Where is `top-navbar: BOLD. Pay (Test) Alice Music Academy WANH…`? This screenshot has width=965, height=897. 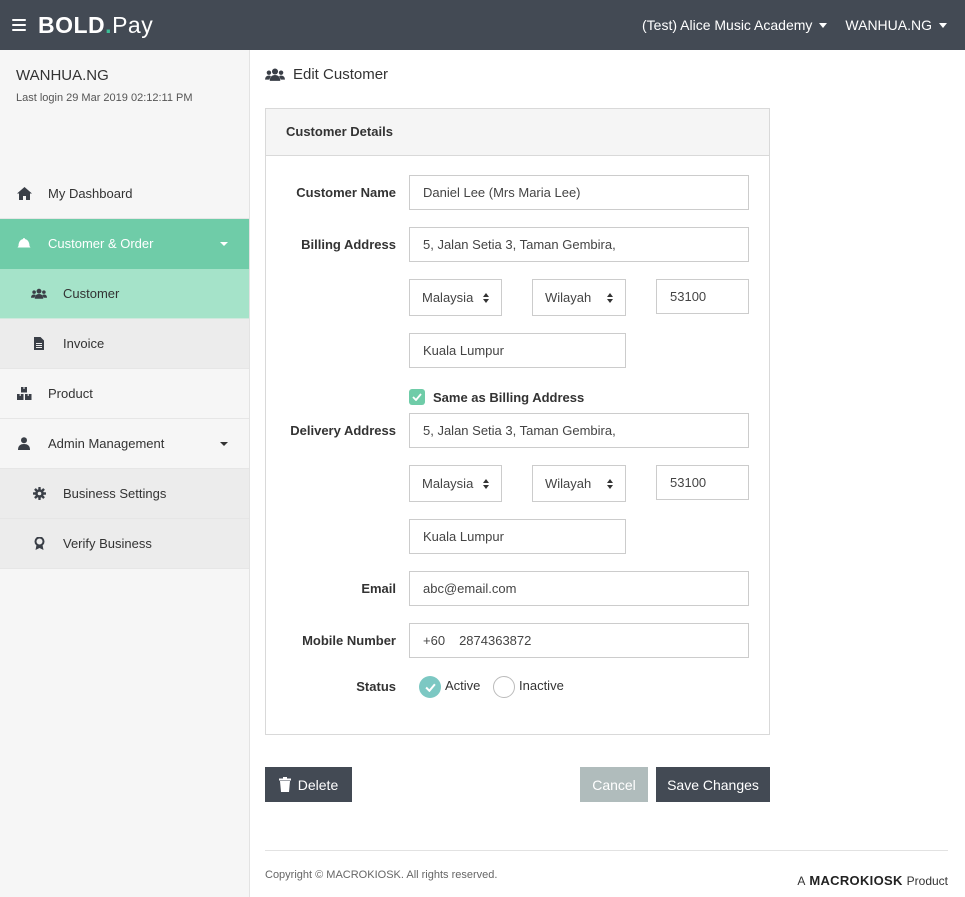
top-navbar: BOLD. Pay (Test) Alice Music Academy WANH… is located at coordinates (482, 25).